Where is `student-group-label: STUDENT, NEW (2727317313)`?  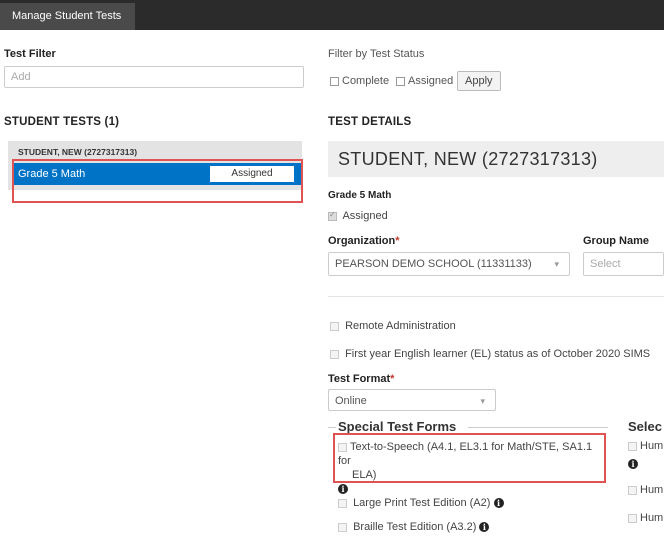
student-group-label: STUDENT, NEW (2727317313) is located at coordinates (78, 152).